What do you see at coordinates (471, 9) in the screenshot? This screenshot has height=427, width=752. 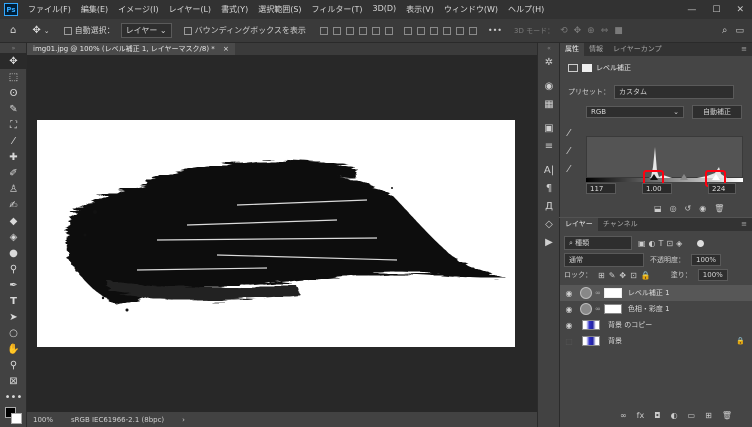 I see `menu-window: ウィンドウ(W)` at bounding box center [471, 9].